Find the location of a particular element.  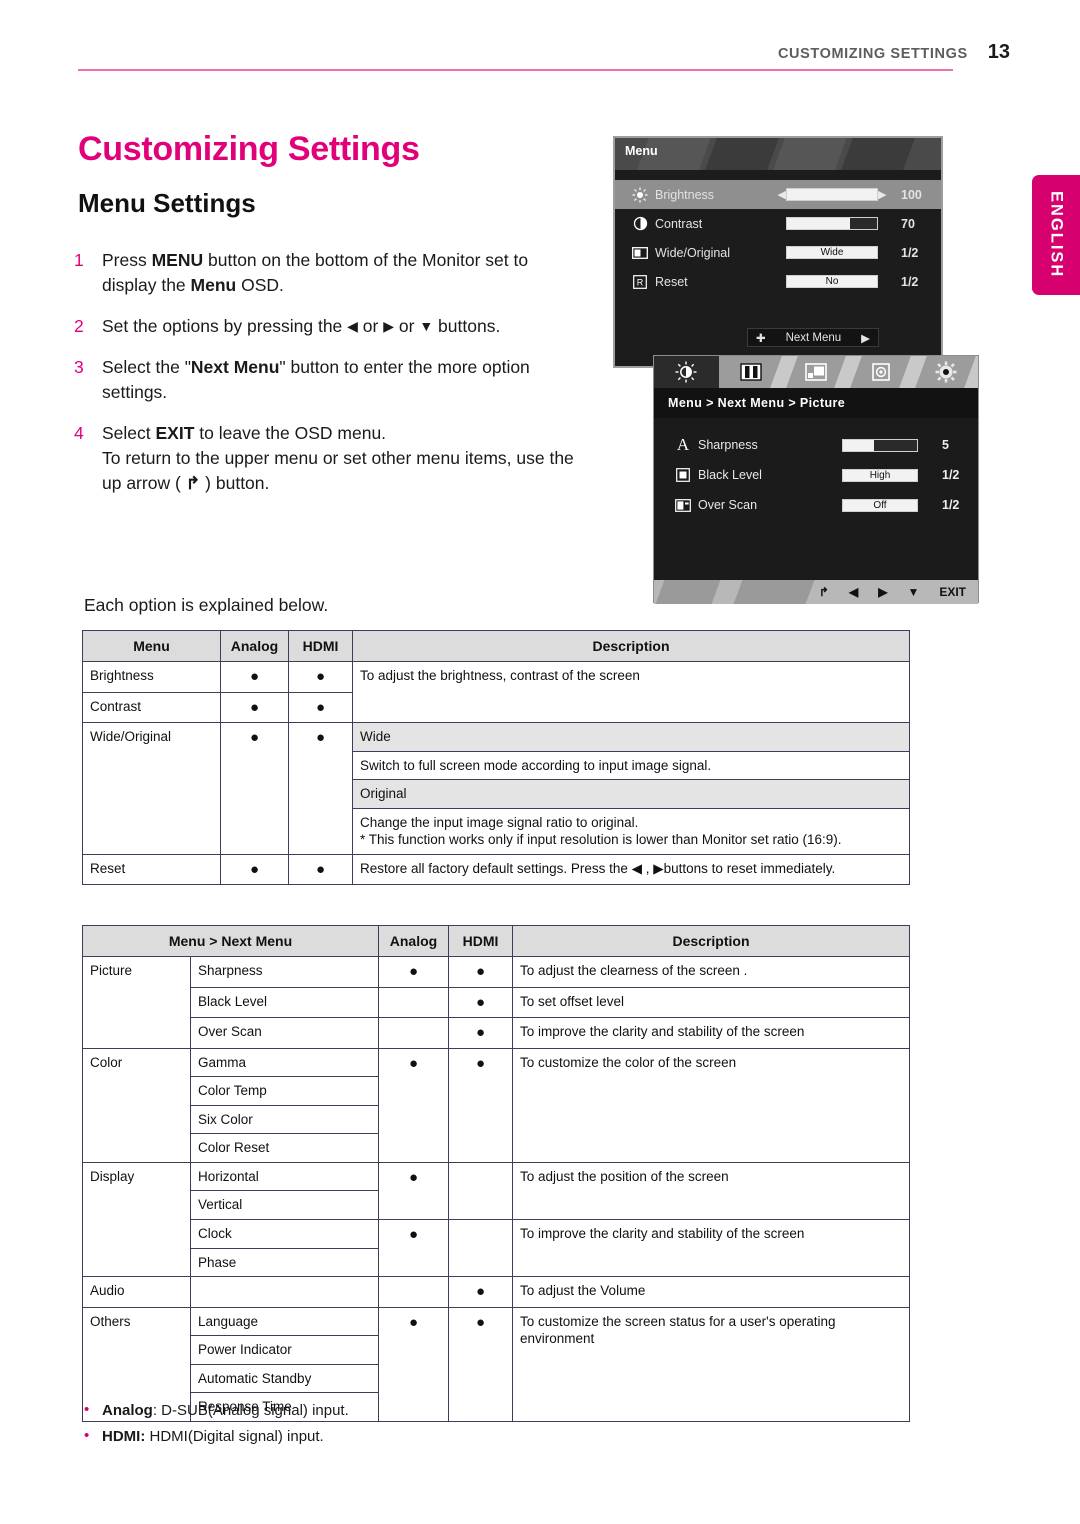

osd-row-value: 70 is located at coordinates (908, 223).